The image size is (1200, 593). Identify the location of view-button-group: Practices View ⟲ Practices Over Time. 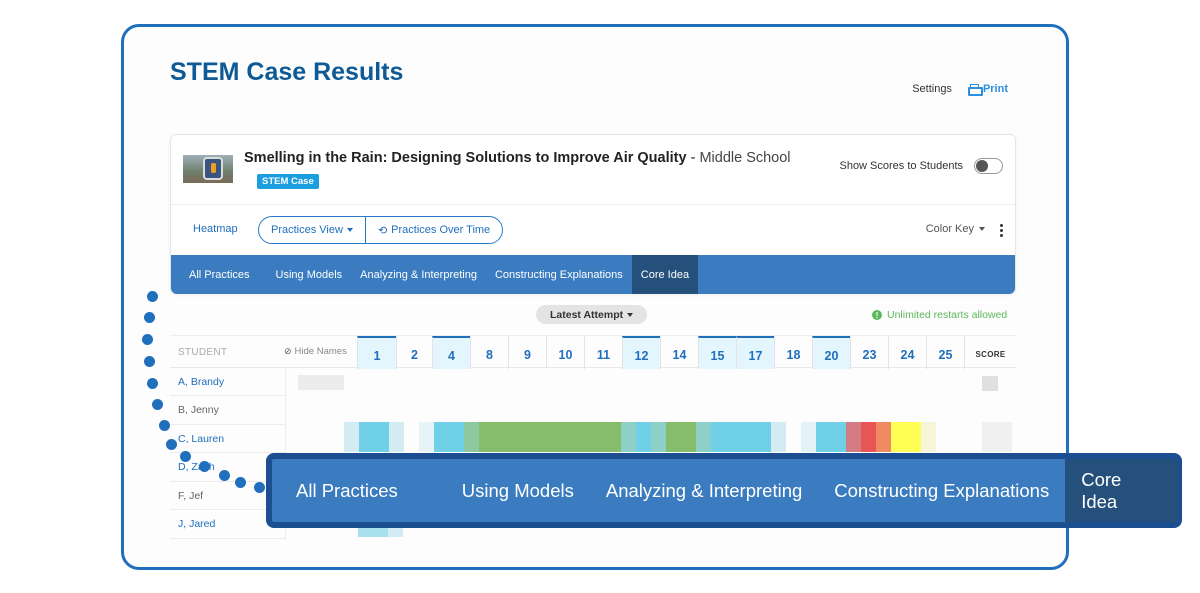
(381, 230).